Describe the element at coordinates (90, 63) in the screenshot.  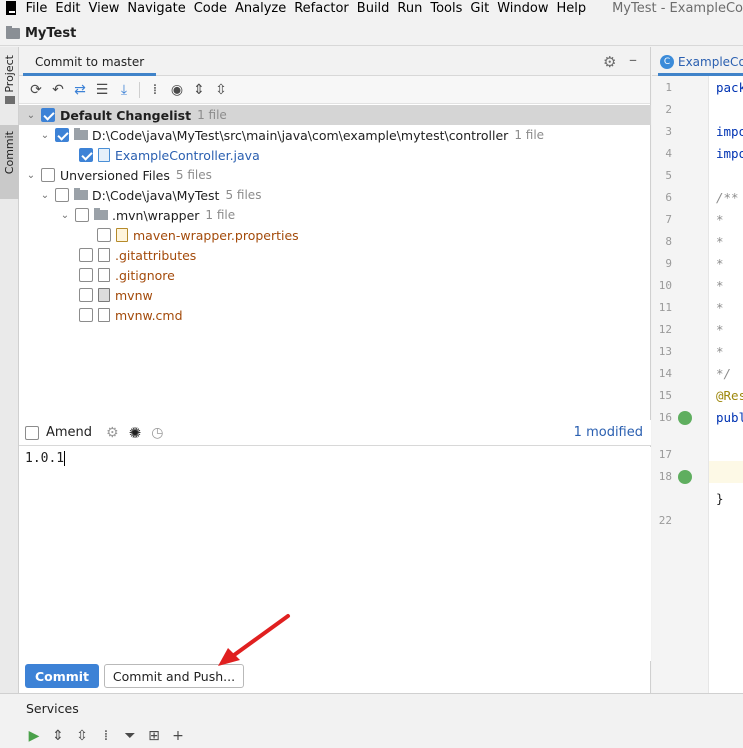
I see `tab-commit-to-master: Commit to master` at that location.